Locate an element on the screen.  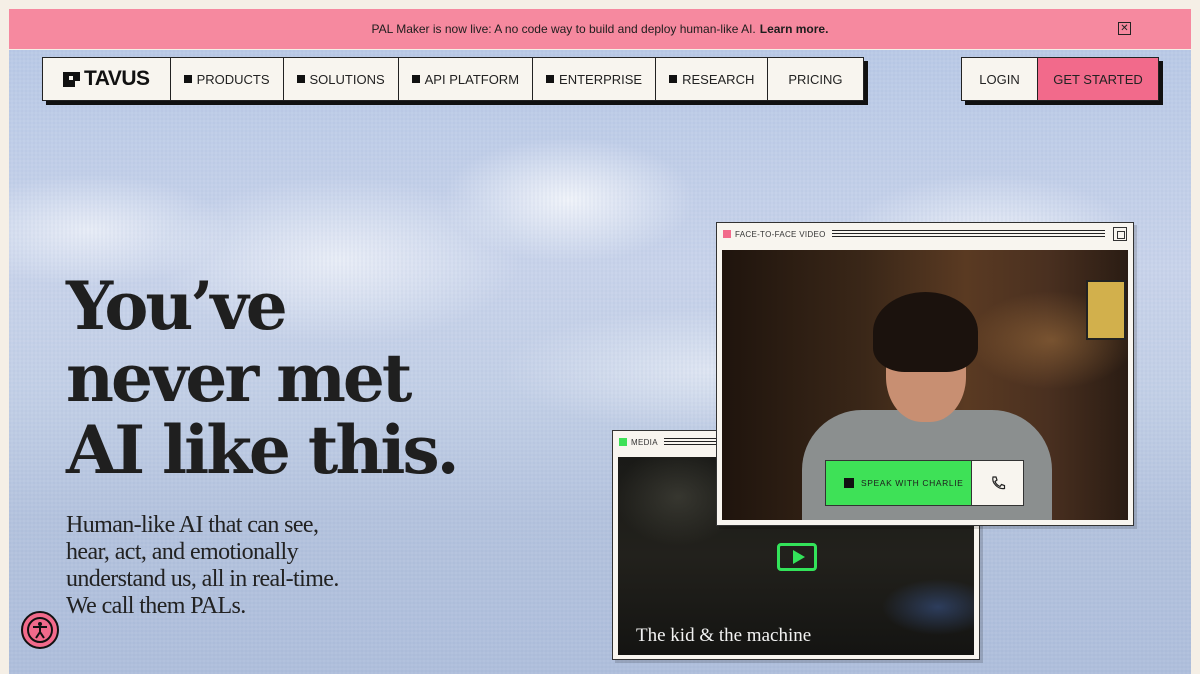
video-window-label: FACE-TO-FACE VIDEO is located at coordinates (780, 234).